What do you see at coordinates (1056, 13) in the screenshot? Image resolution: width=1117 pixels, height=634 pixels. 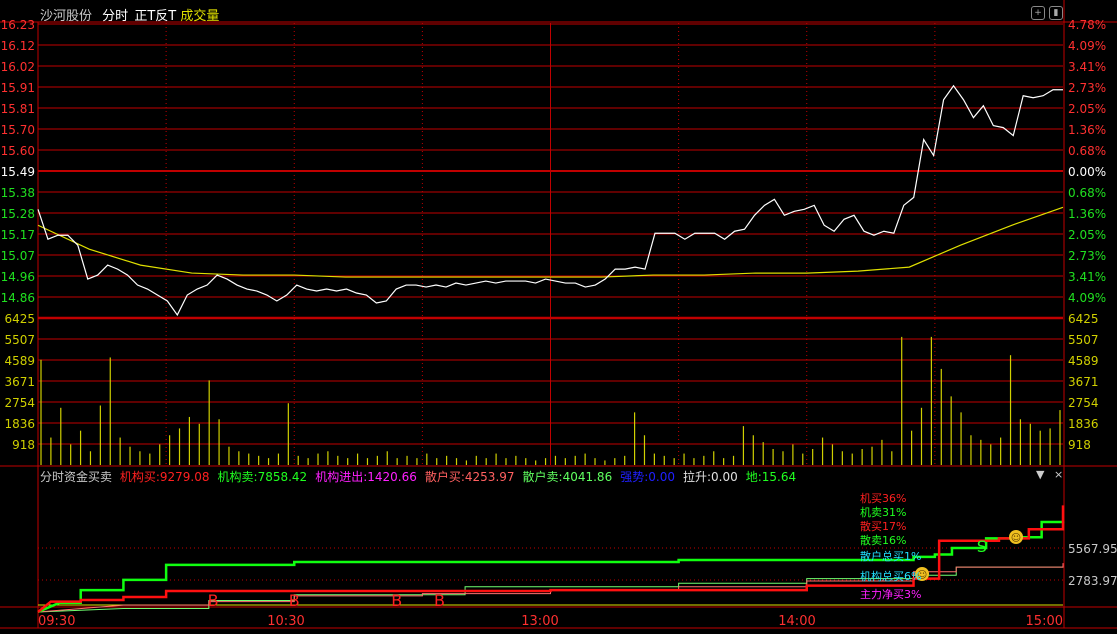 I see `panel-toggle-icon: ▮` at bounding box center [1056, 13].